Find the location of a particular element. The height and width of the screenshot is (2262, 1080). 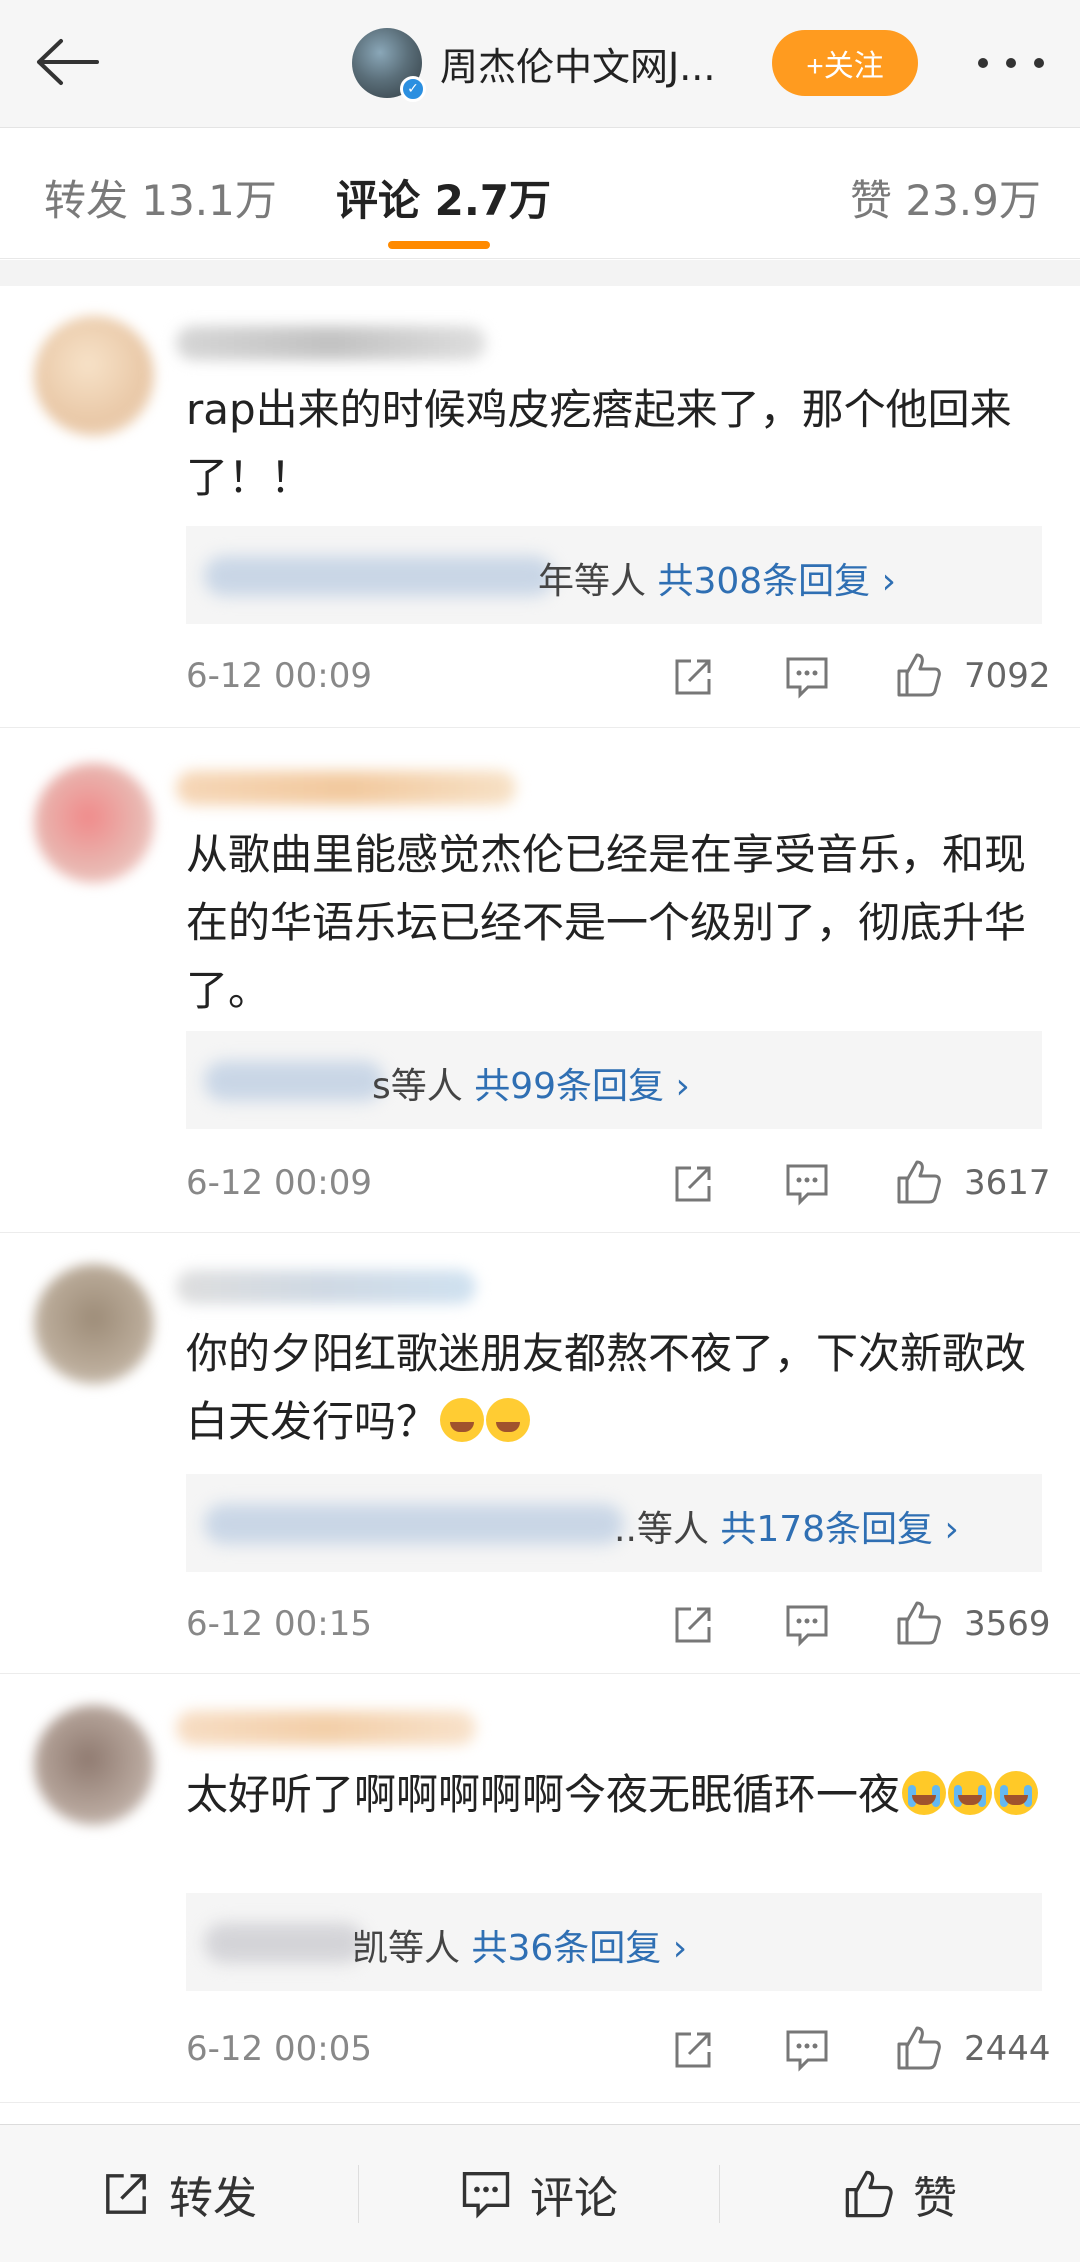

more-button is located at coordinates (1011, 64).